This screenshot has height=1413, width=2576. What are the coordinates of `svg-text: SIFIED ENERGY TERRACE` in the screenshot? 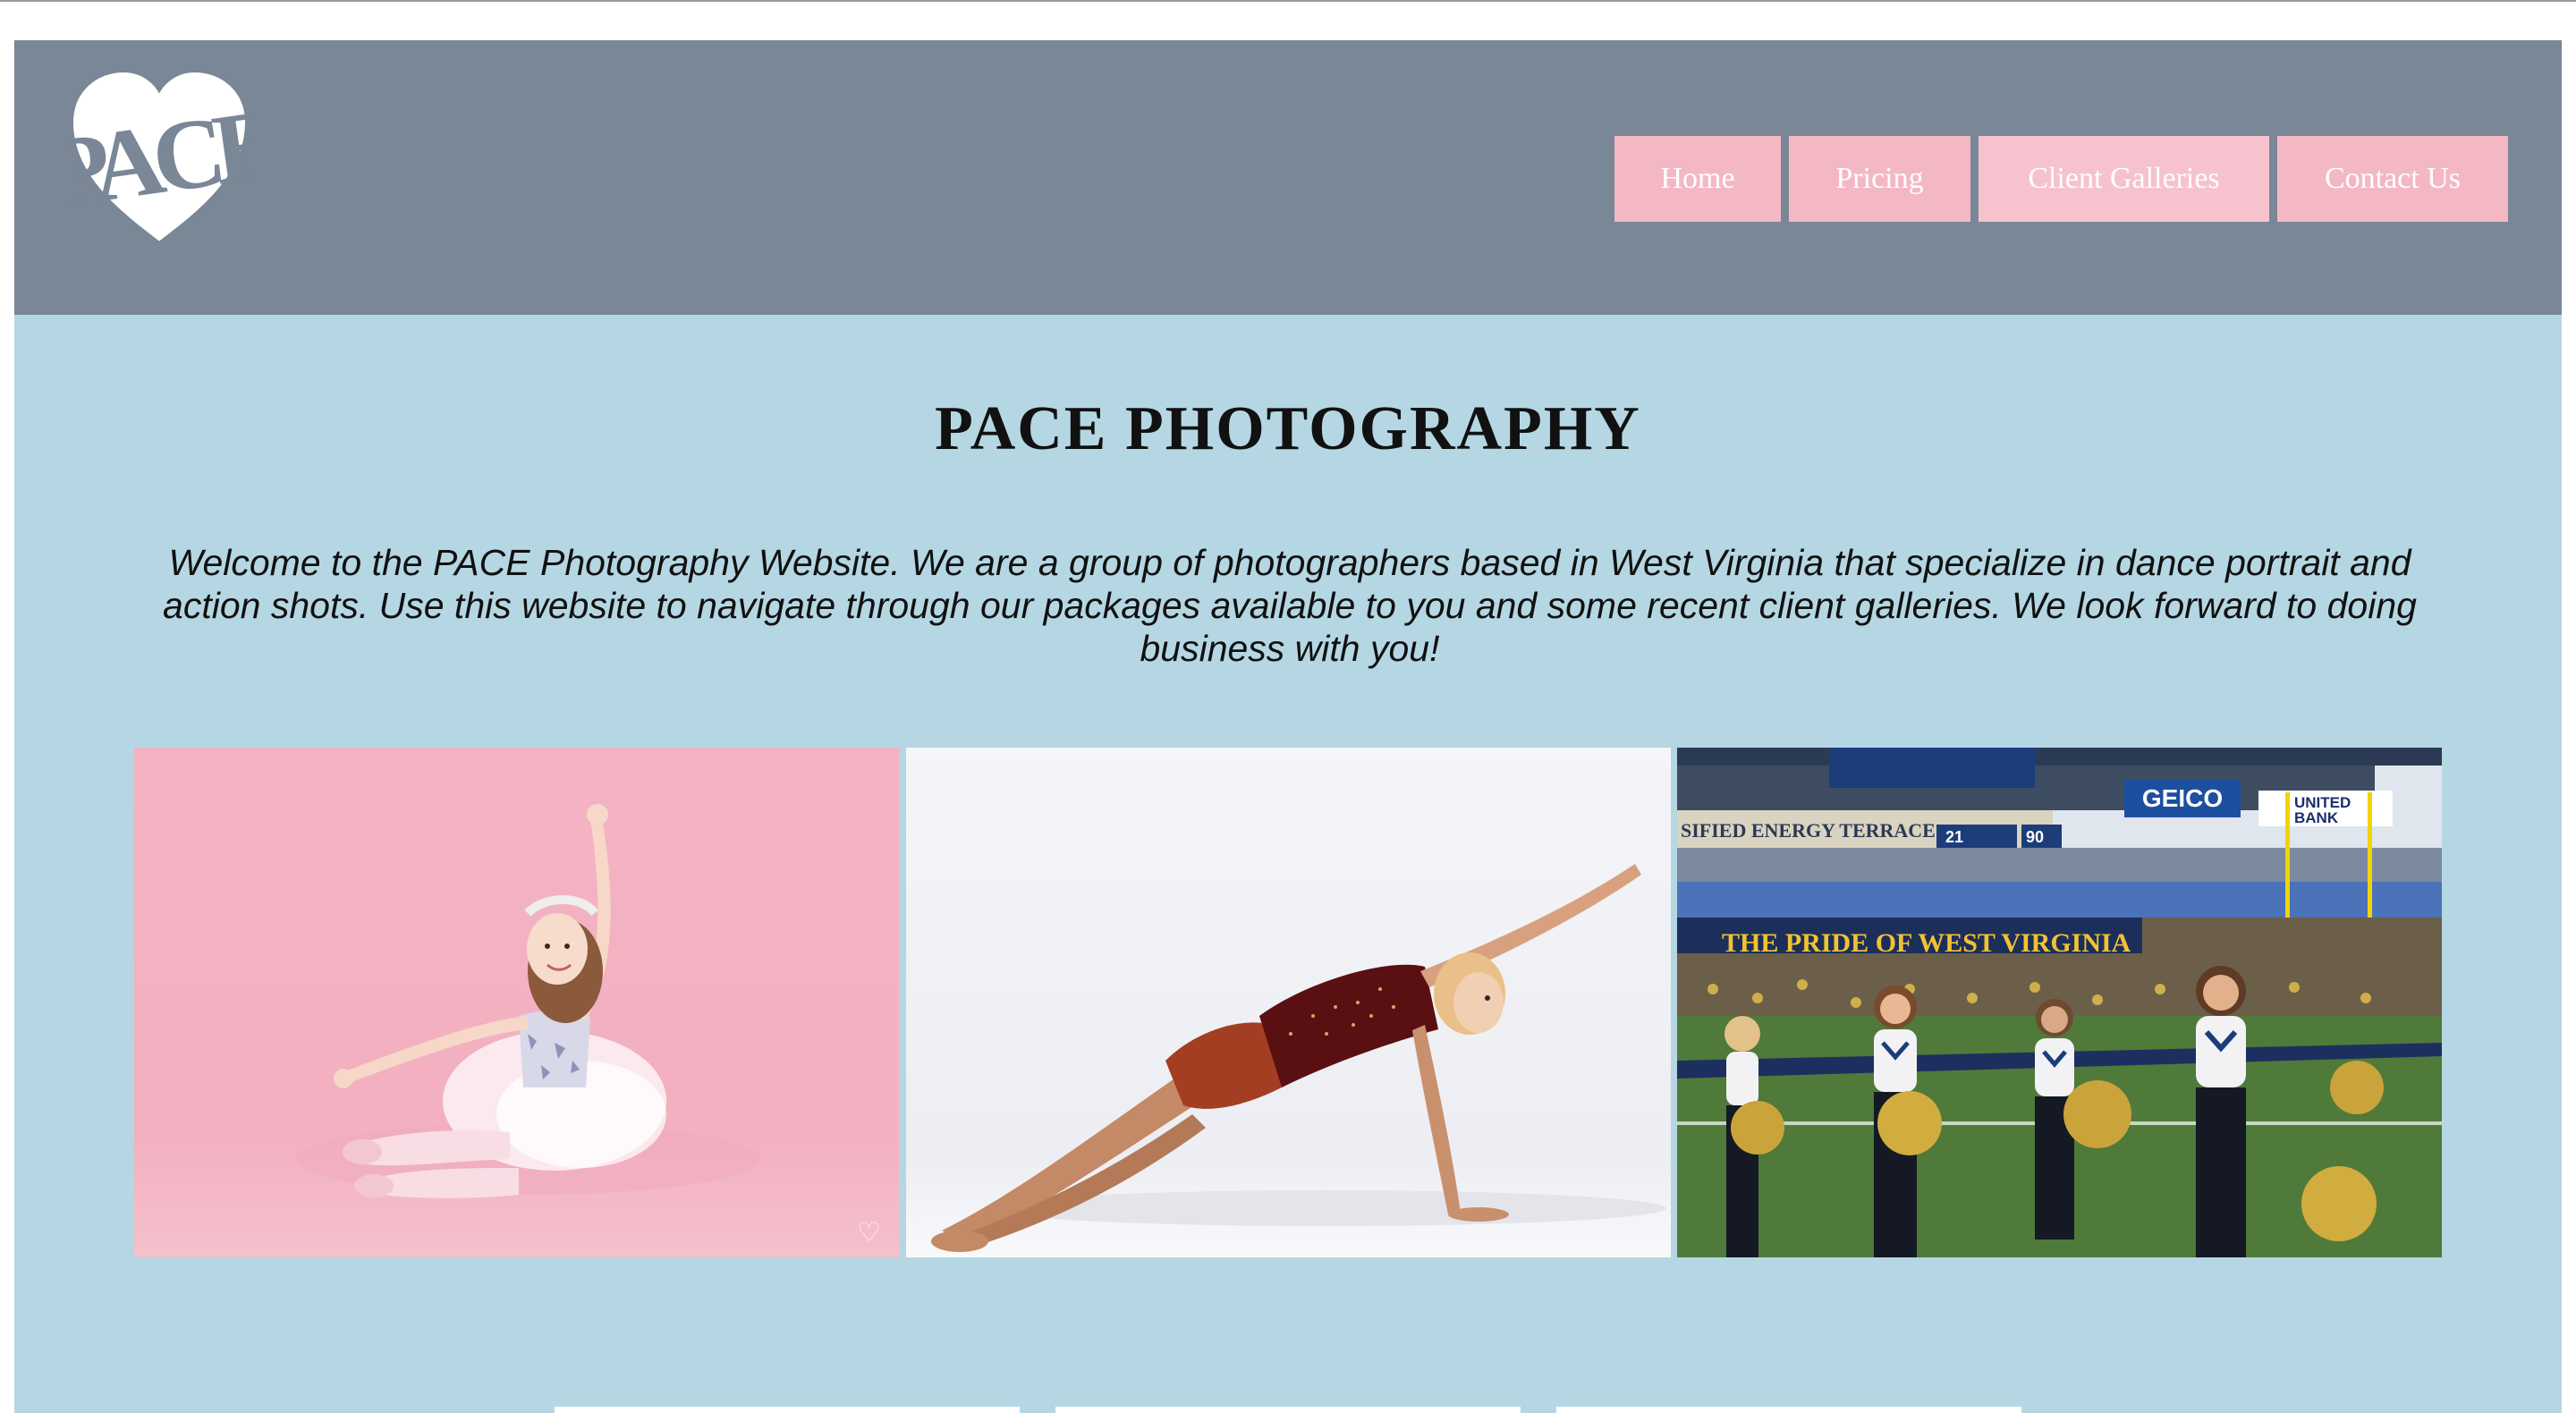 It's located at (1808, 830).